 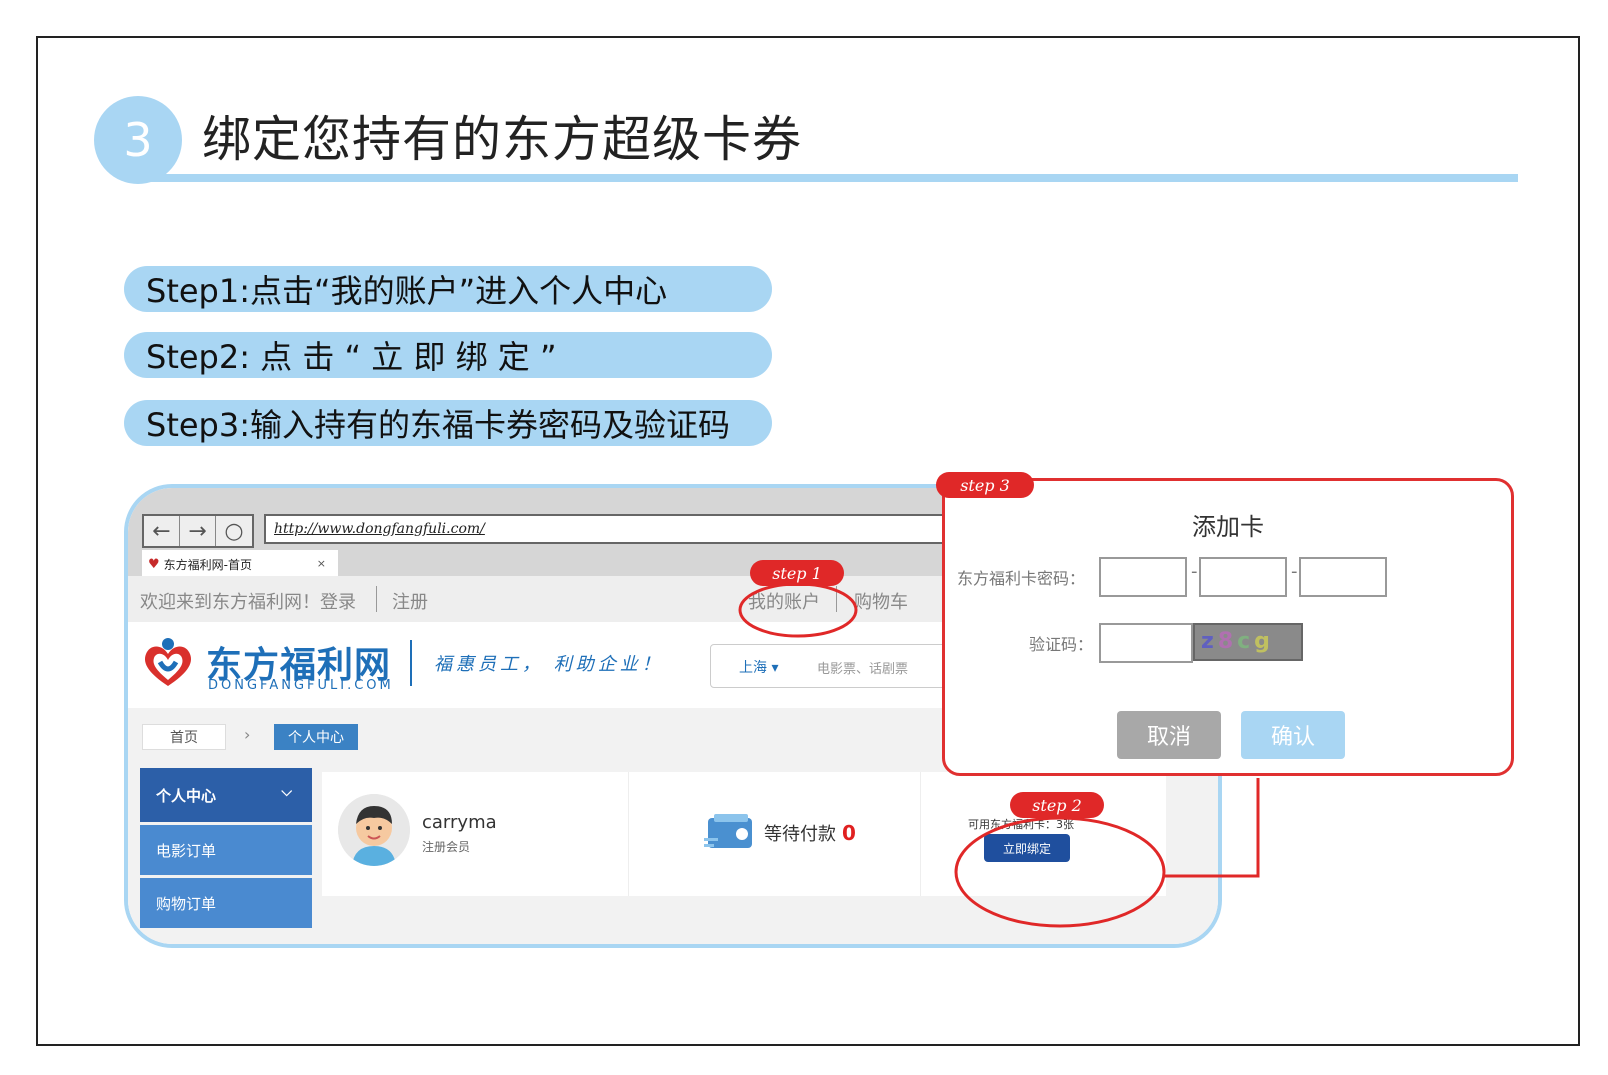 What do you see at coordinates (1264, 641) in the screenshot?
I see `captcha-char: g` at bounding box center [1264, 641].